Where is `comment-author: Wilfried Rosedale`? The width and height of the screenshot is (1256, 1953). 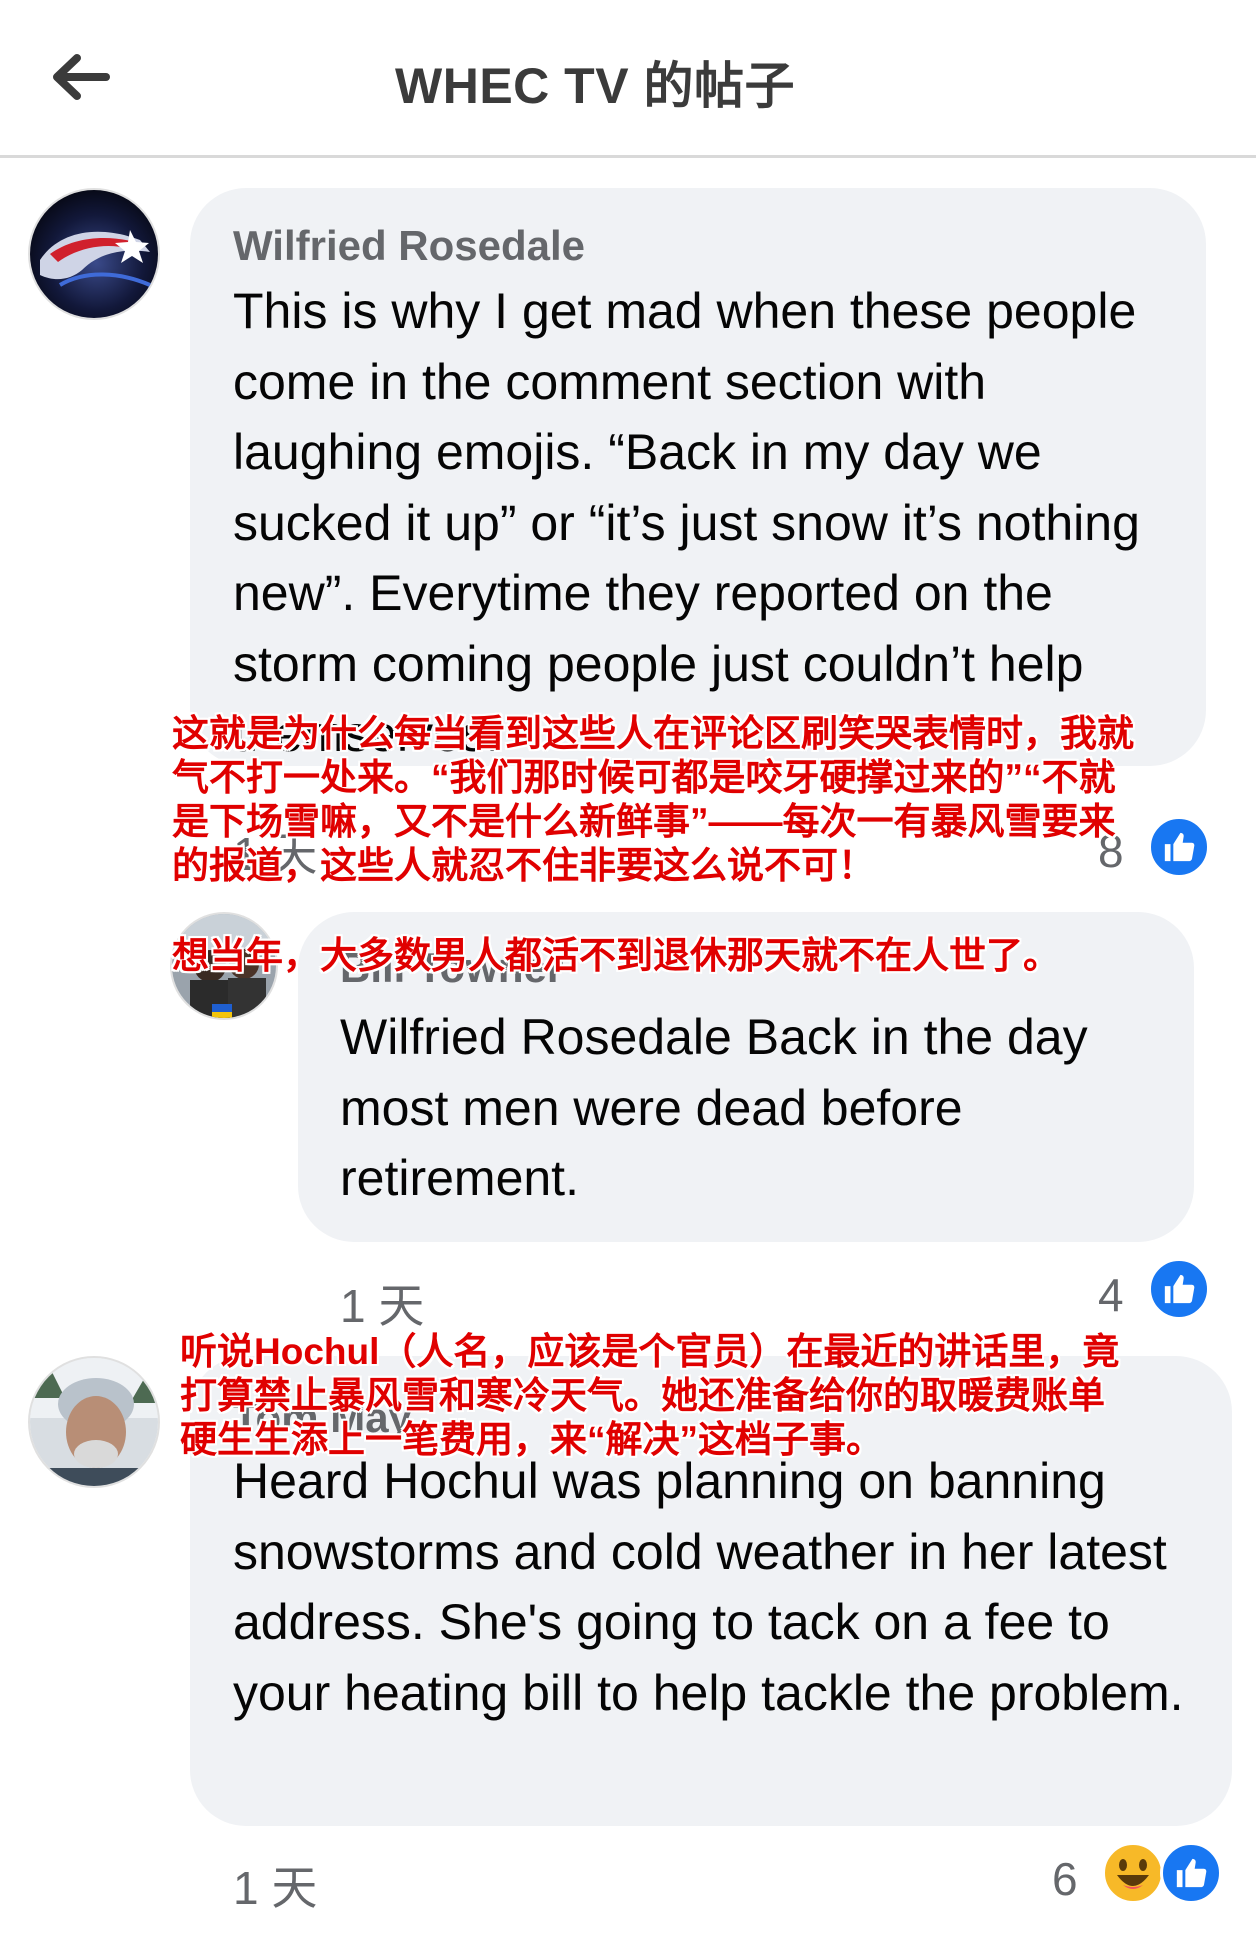
comment-author: Wilfried Rosedale is located at coordinates (409, 246).